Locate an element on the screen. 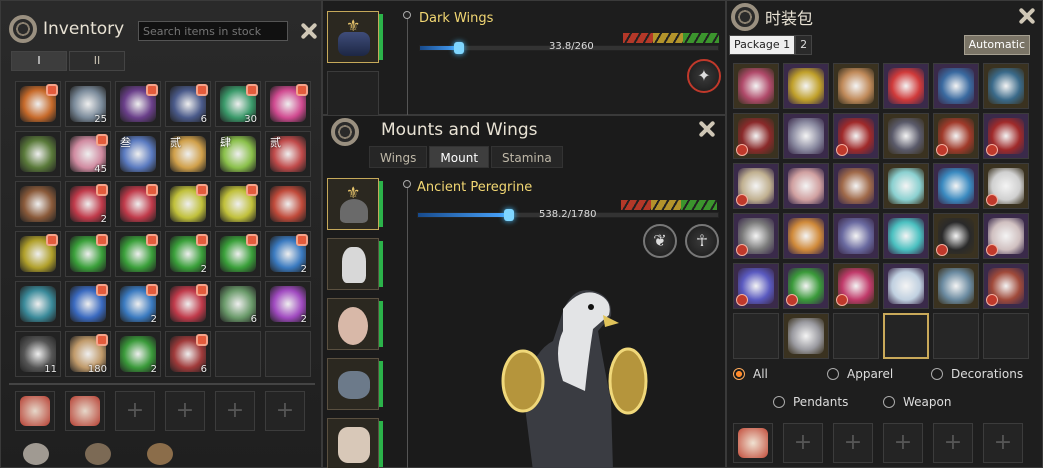  automatic-button: Automatic is located at coordinates (996, 45).